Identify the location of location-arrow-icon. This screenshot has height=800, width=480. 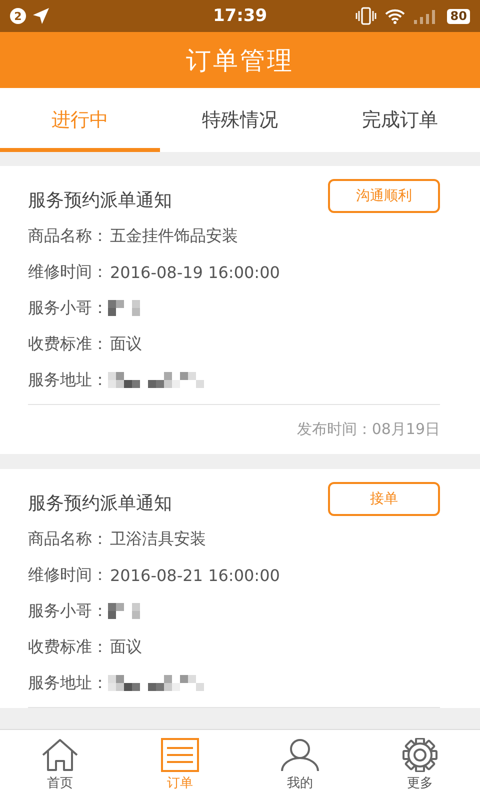
(41, 16).